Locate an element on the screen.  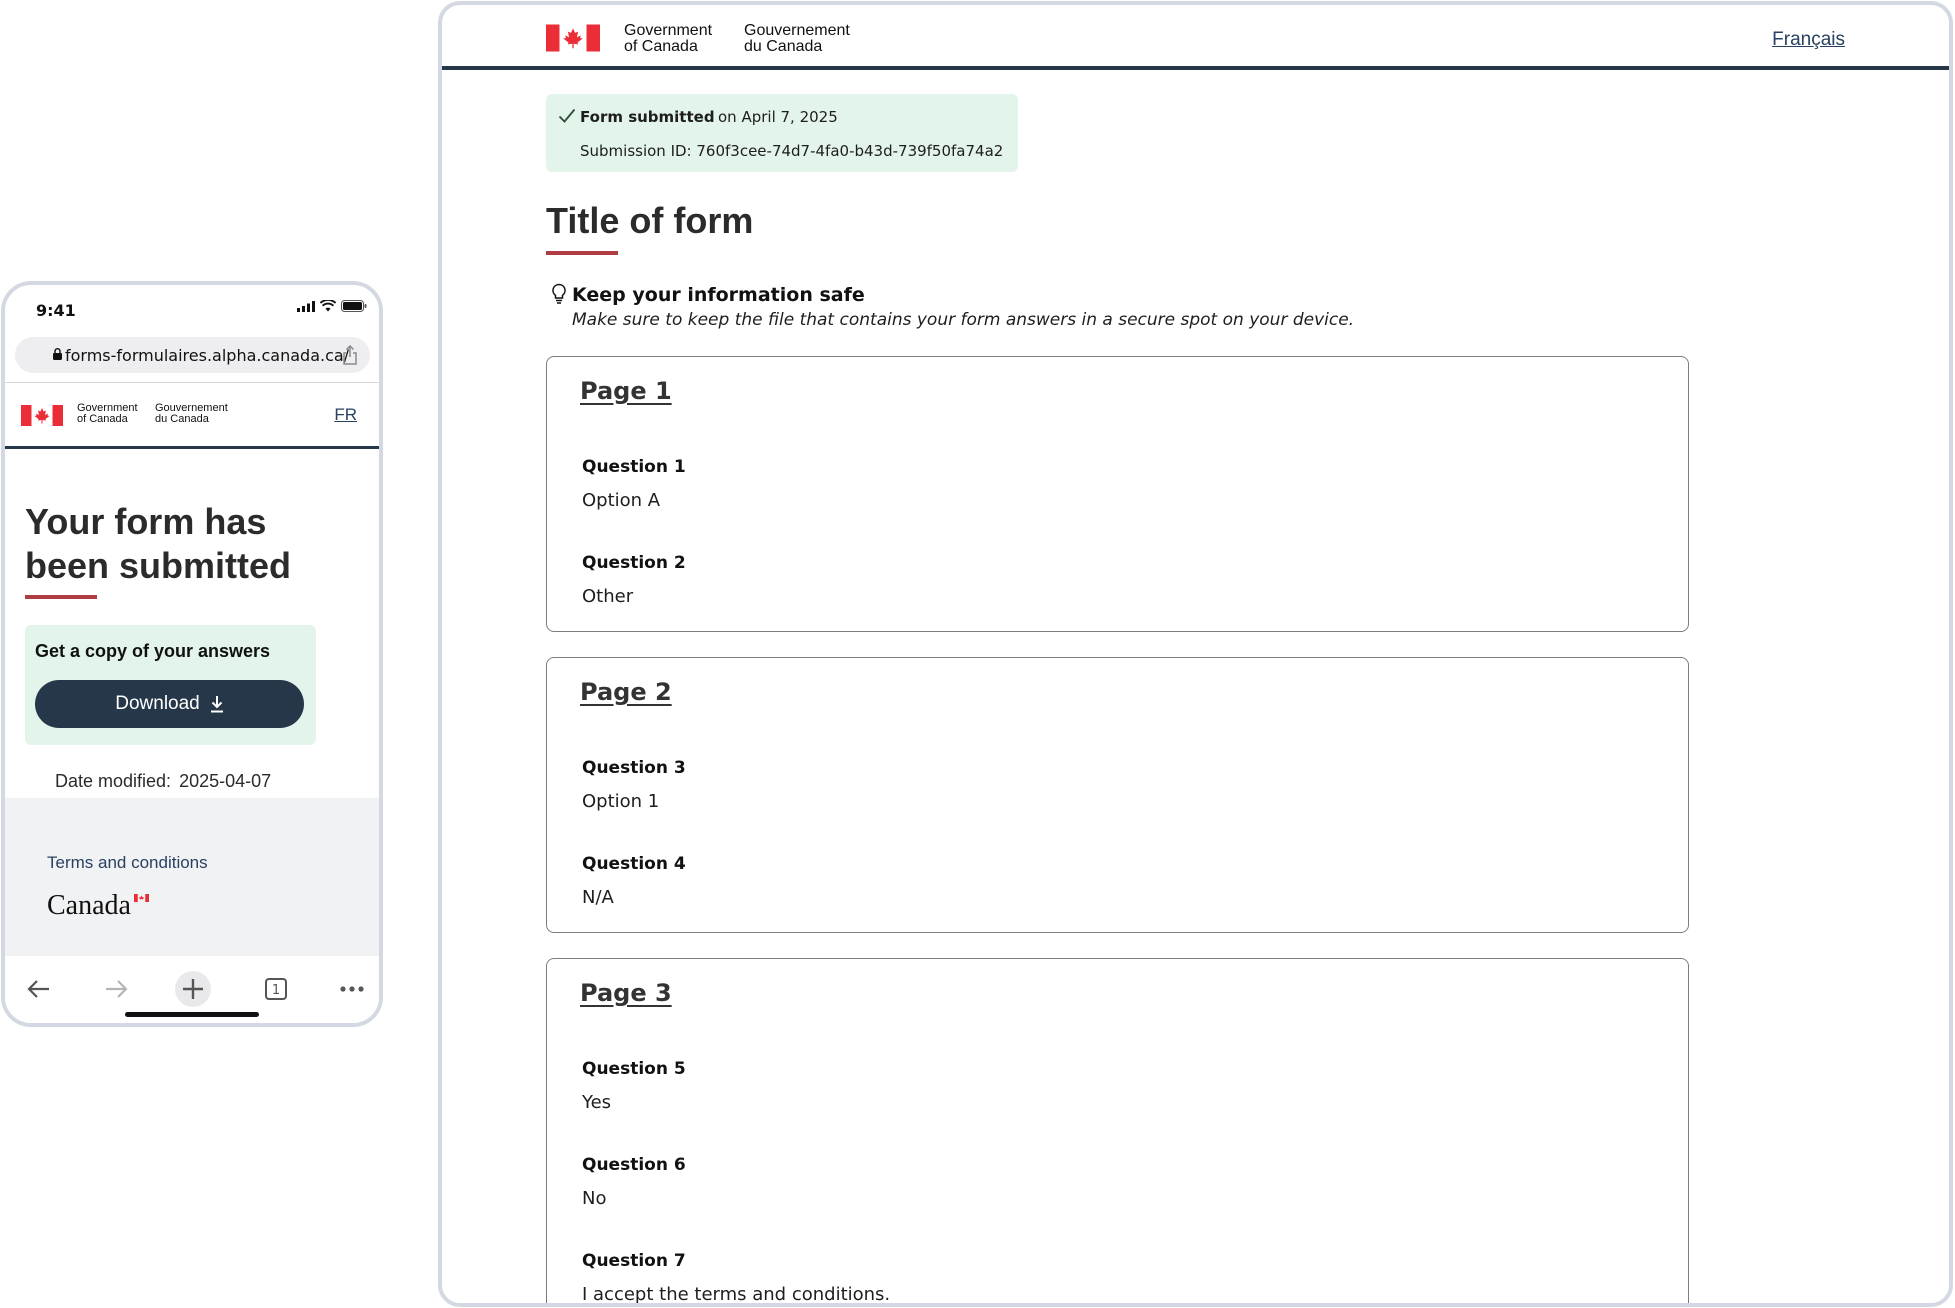
address-bar: forms-formulaires.alpha.canada.ca/ is located at coordinates (192, 355).